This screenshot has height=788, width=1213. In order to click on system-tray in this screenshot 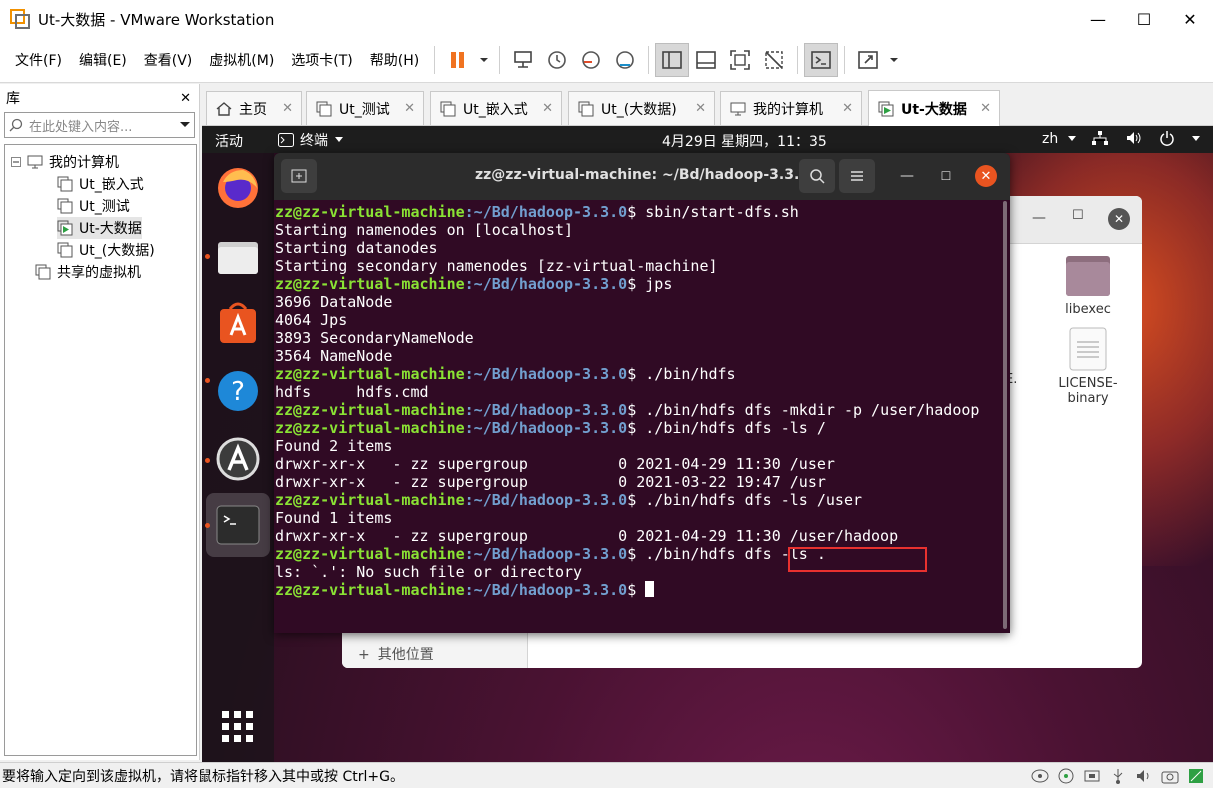, I will do `click(1146, 138)`.